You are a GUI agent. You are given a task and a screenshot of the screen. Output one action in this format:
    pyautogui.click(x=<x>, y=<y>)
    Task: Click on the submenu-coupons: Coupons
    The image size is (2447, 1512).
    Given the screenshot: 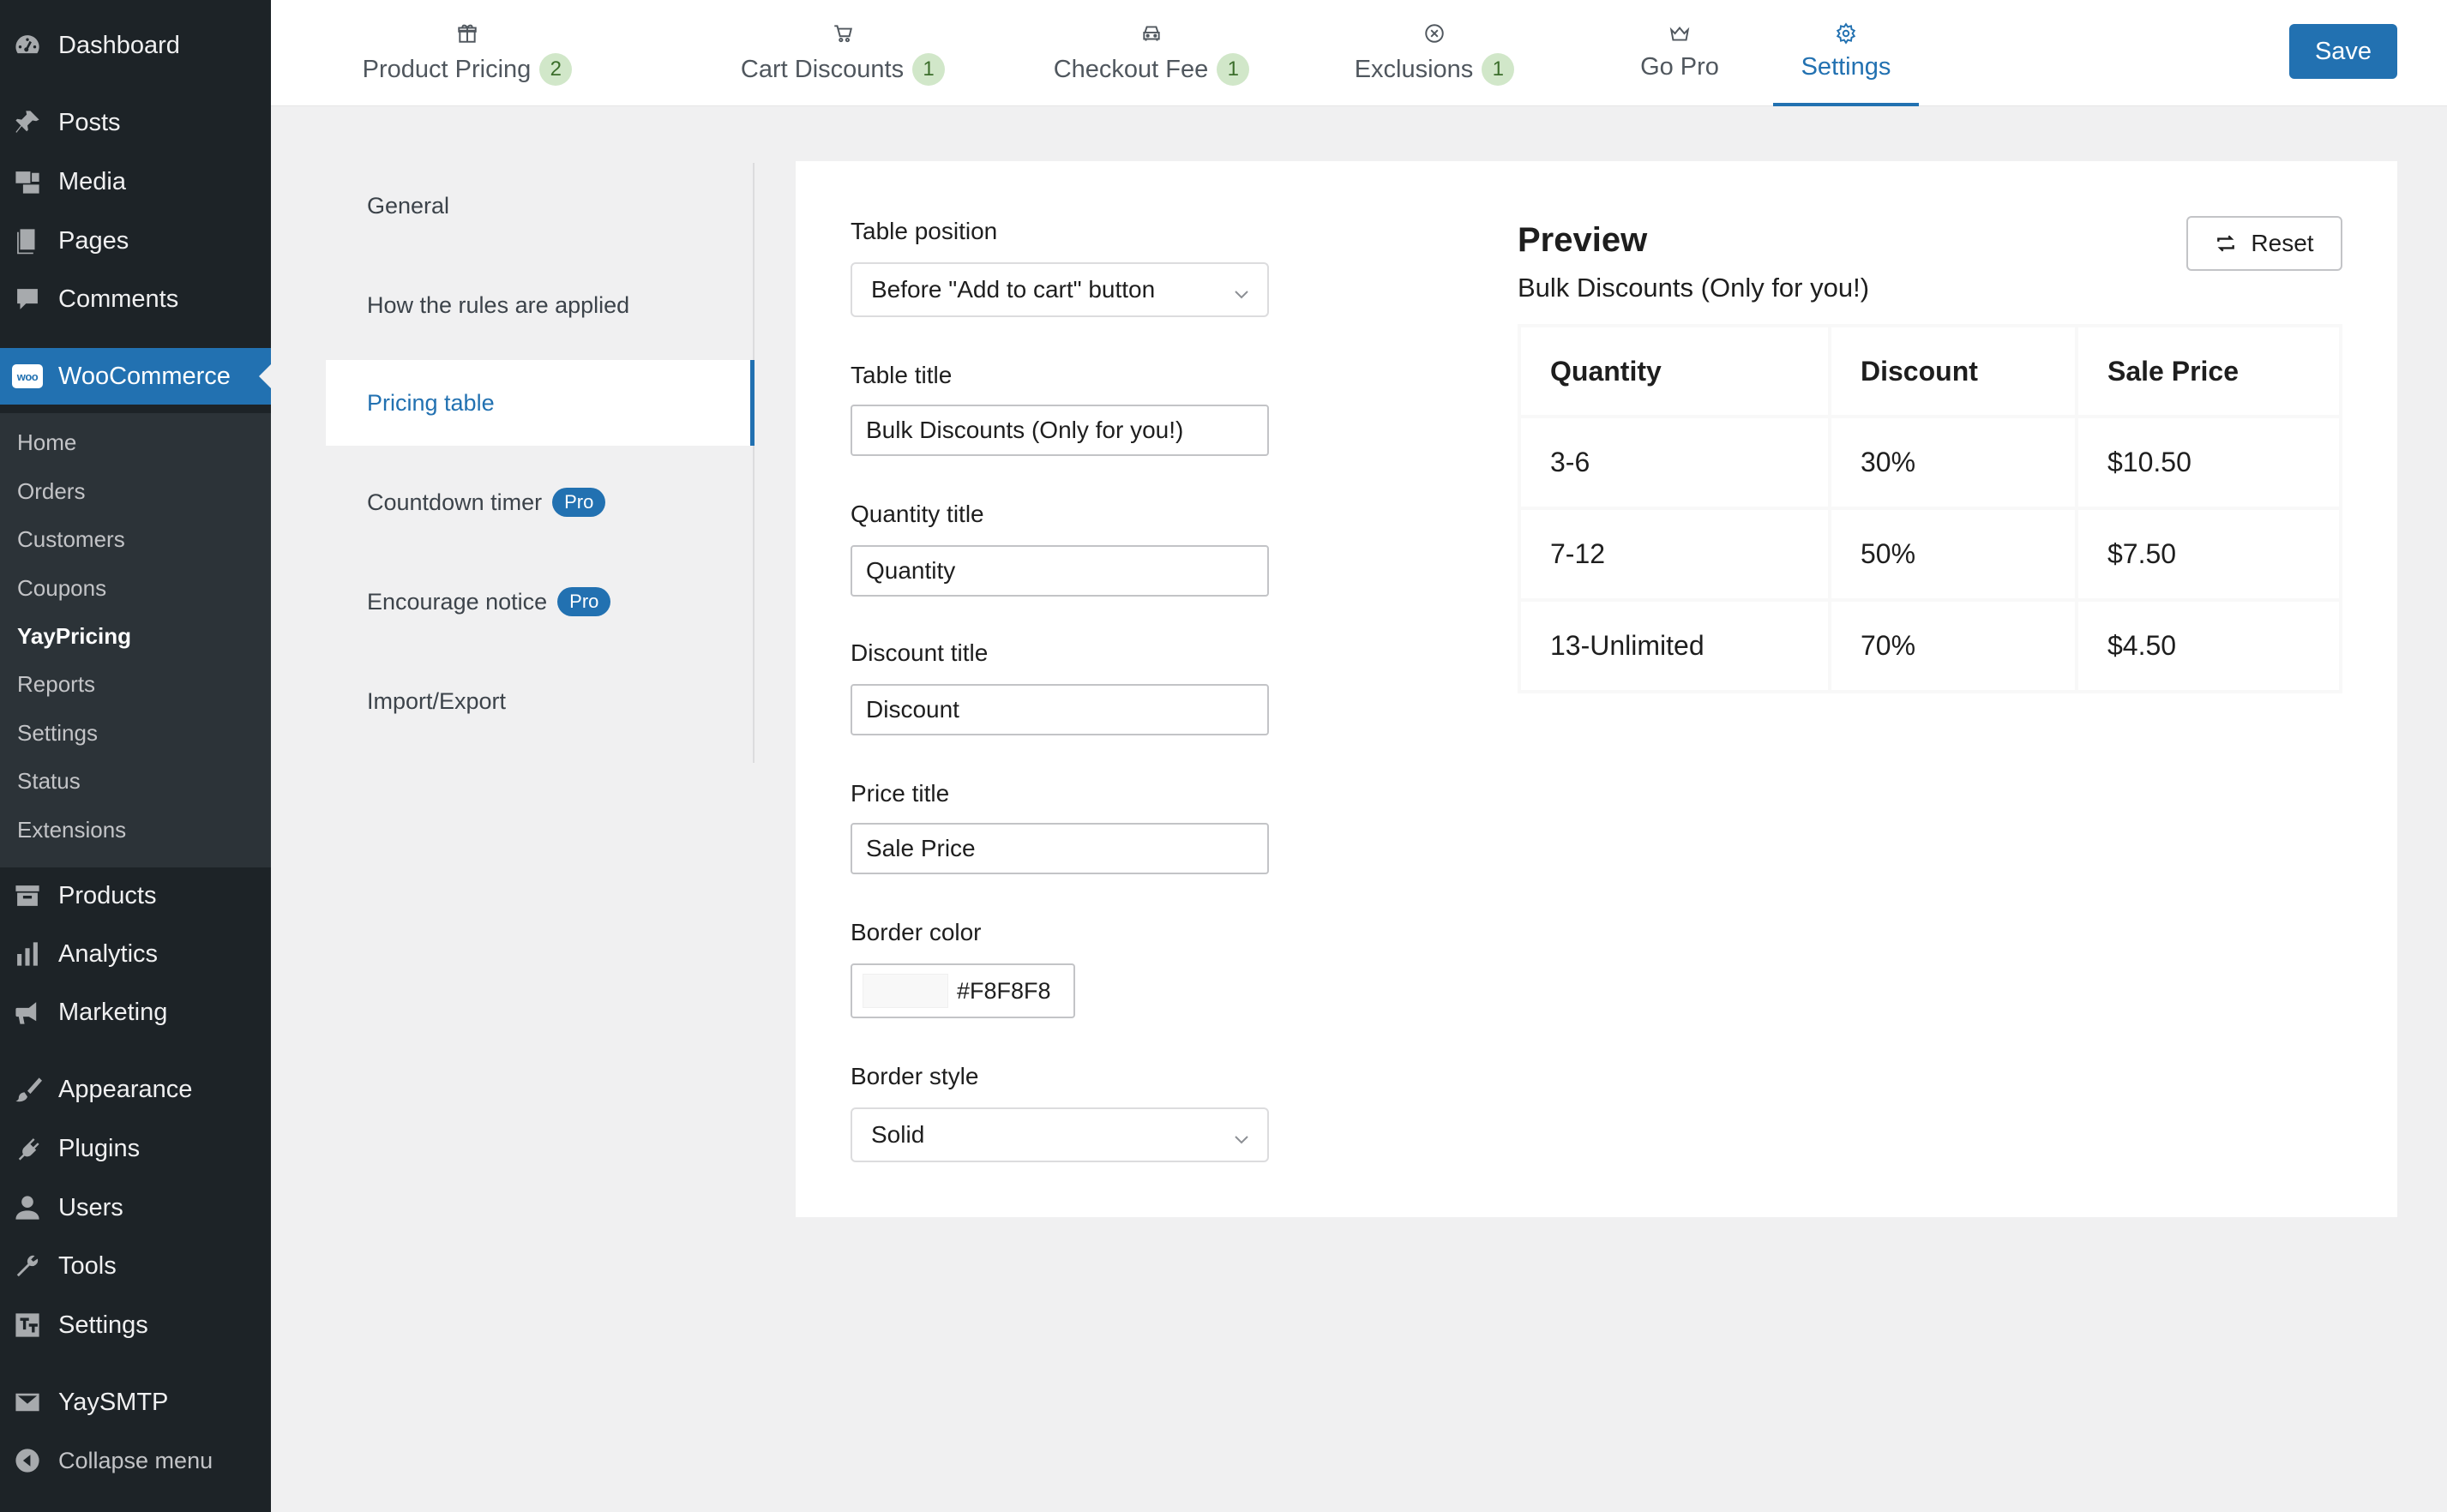 What is the action you would take?
    pyautogui.click(x=61, y=588)
    